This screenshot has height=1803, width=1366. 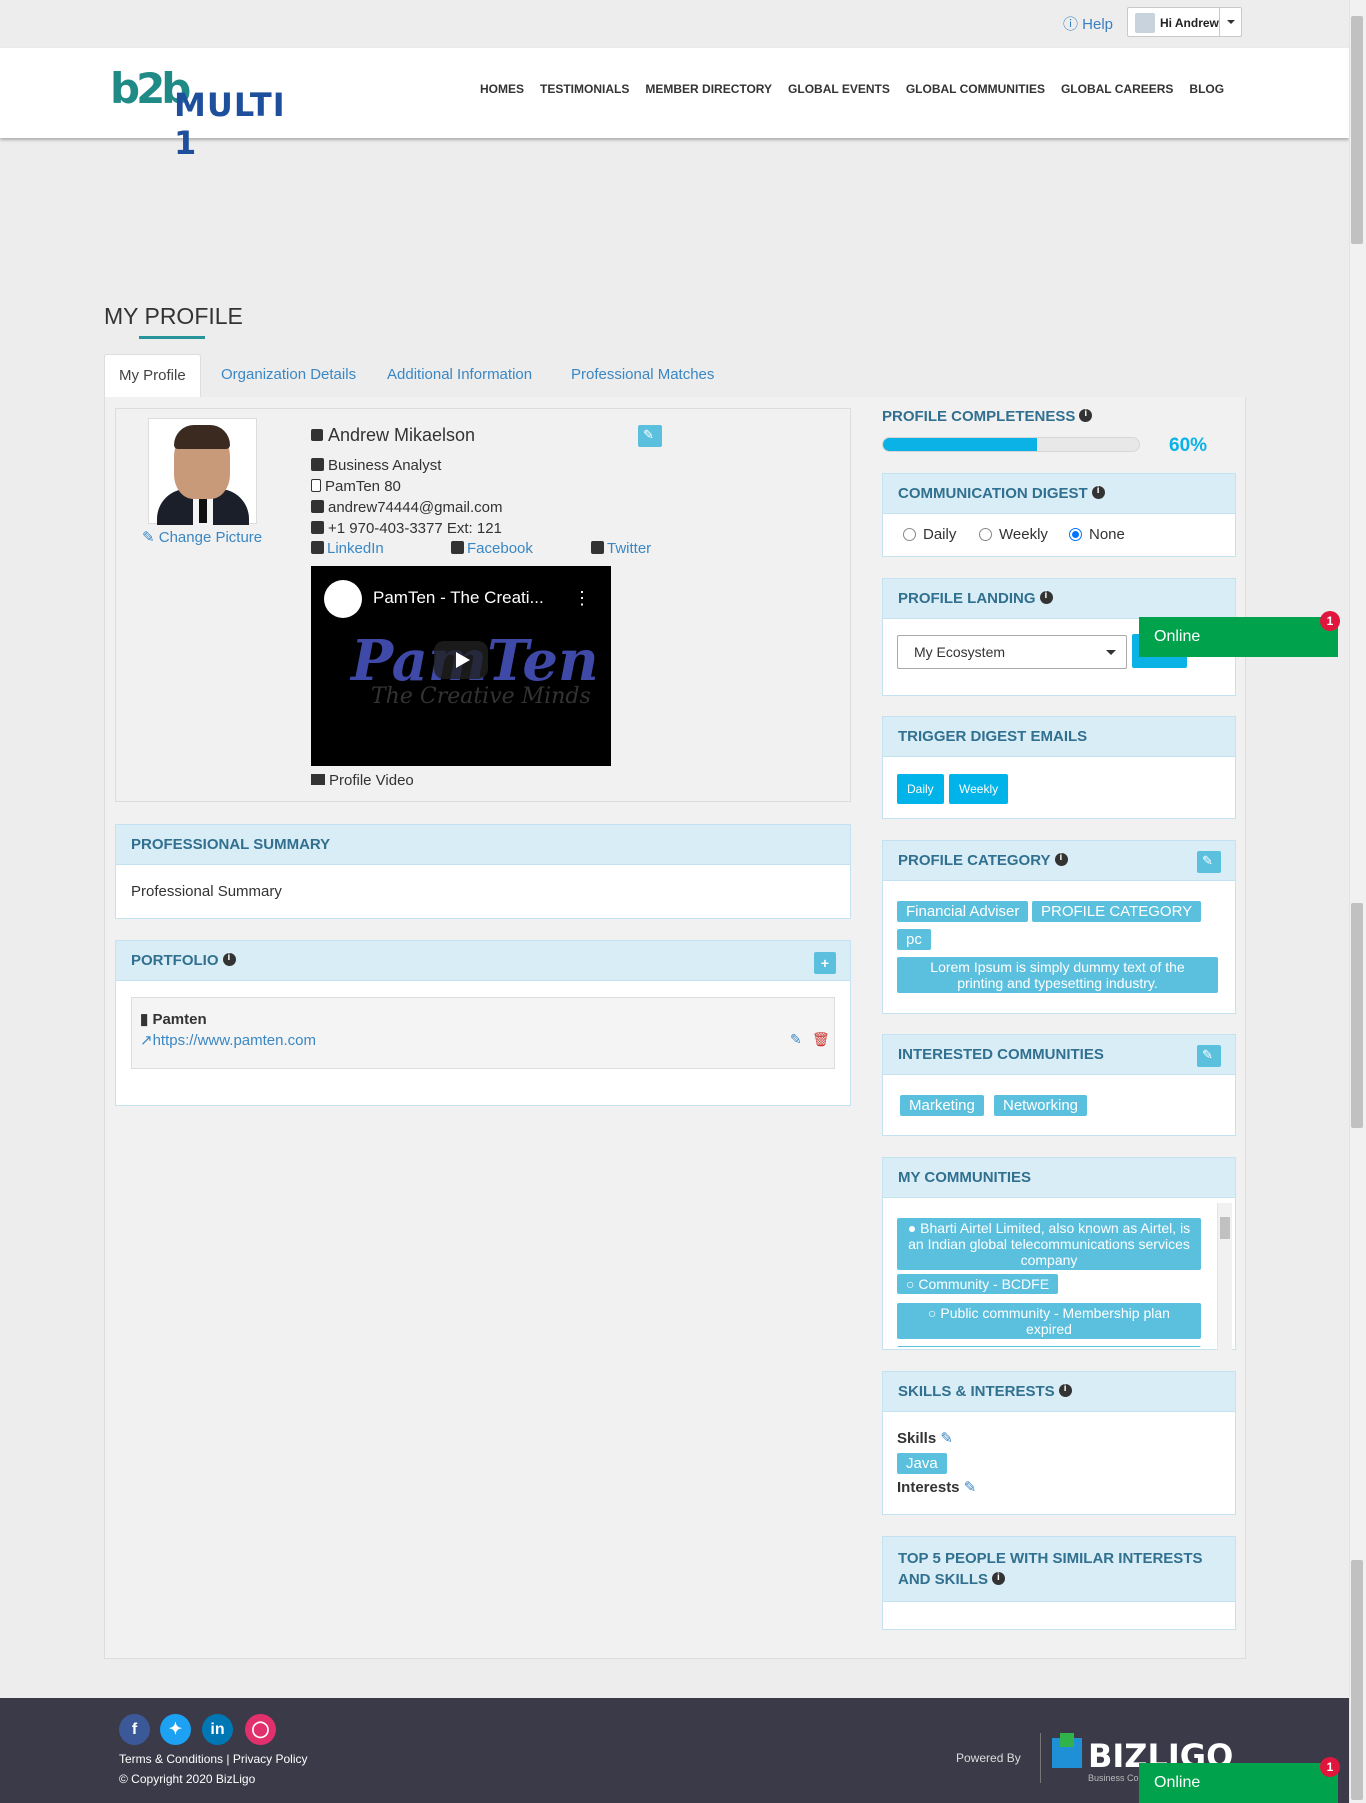 I want to click on facebook-link: Facebook, so click(x=492, y=548).